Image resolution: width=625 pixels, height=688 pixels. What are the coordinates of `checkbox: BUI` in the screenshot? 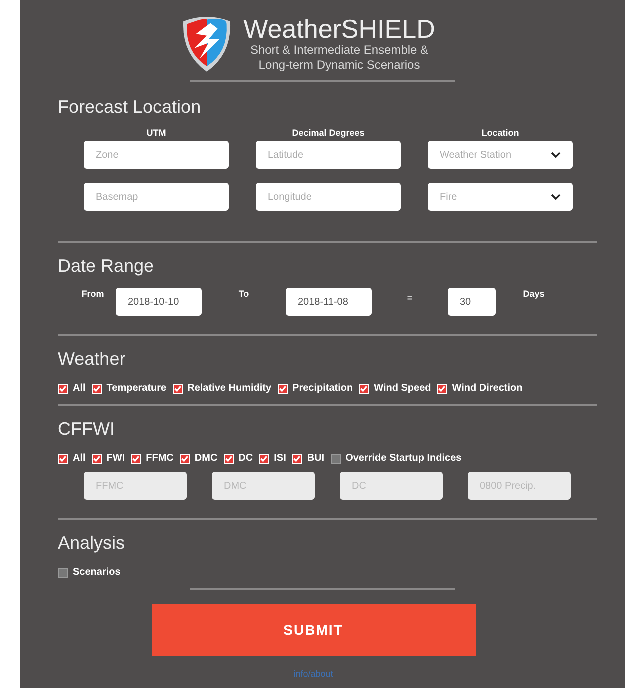 It's located at (308, 458).